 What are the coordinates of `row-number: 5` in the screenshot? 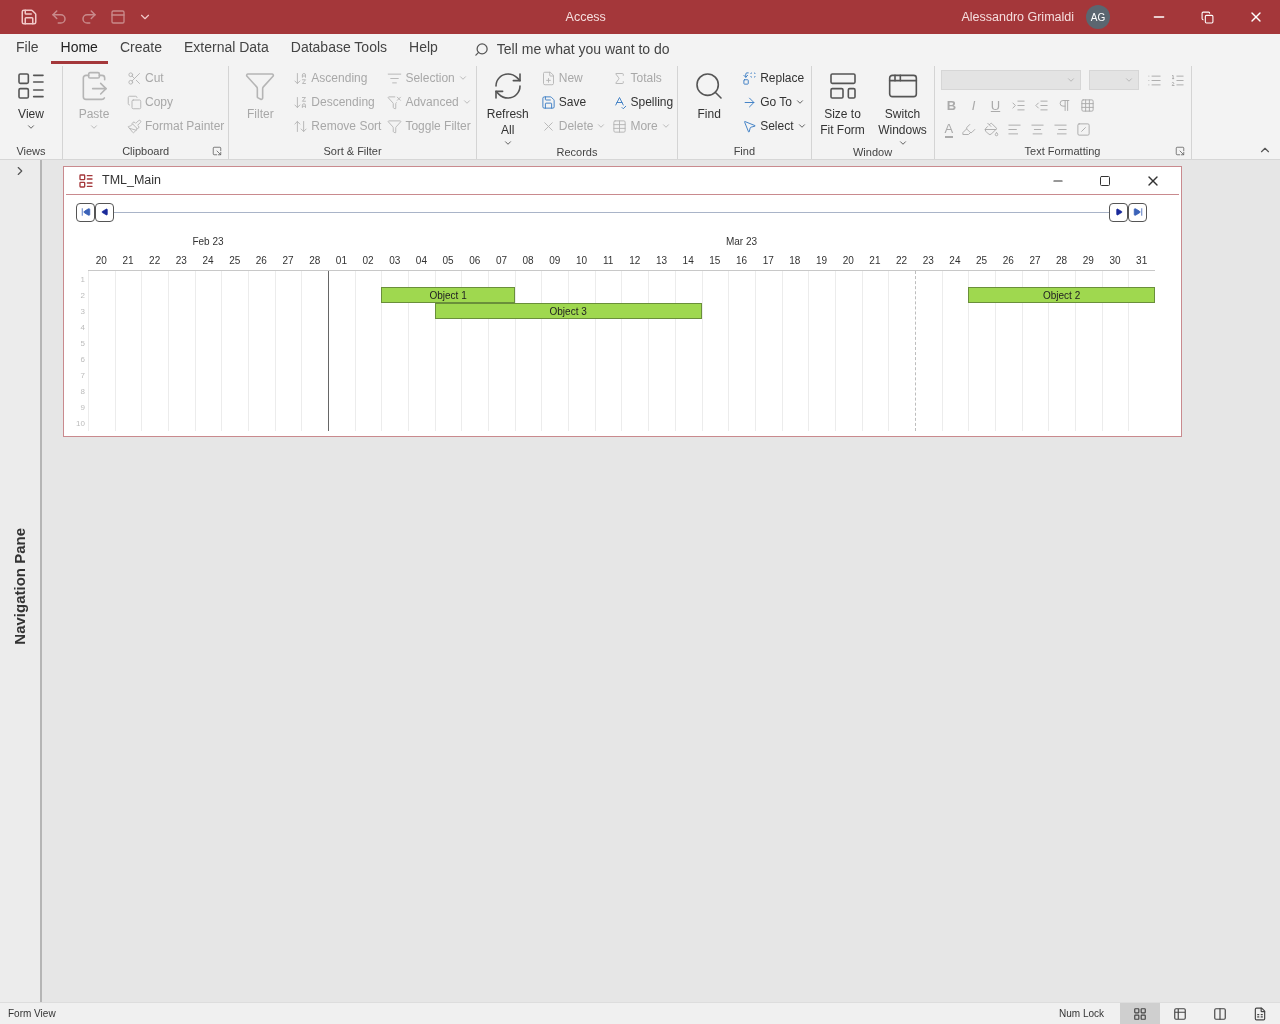 It's located at (82, 344).